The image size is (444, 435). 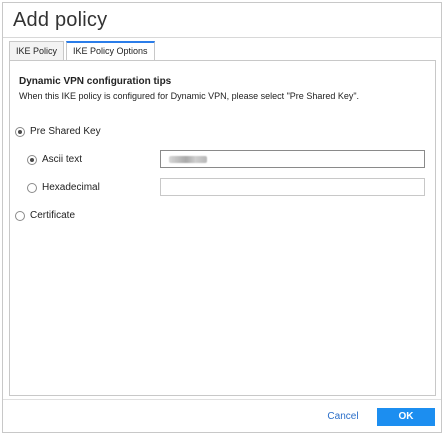 I want to click on pre-shared-key-option: Pre Shared Key, so click(x=58, y=131).